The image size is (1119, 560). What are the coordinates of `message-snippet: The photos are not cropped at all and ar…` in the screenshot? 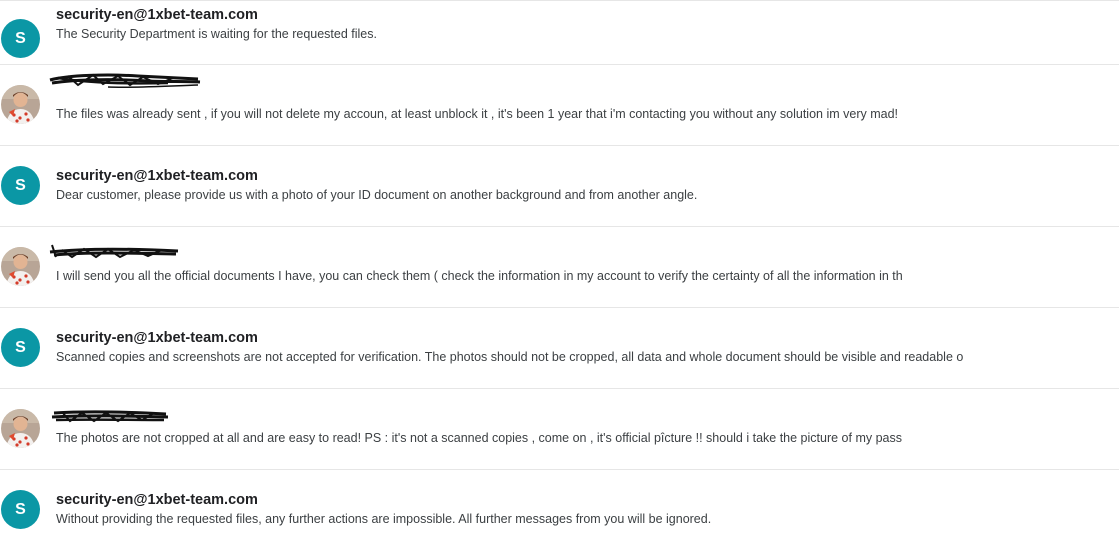 It's located at (479, 438).